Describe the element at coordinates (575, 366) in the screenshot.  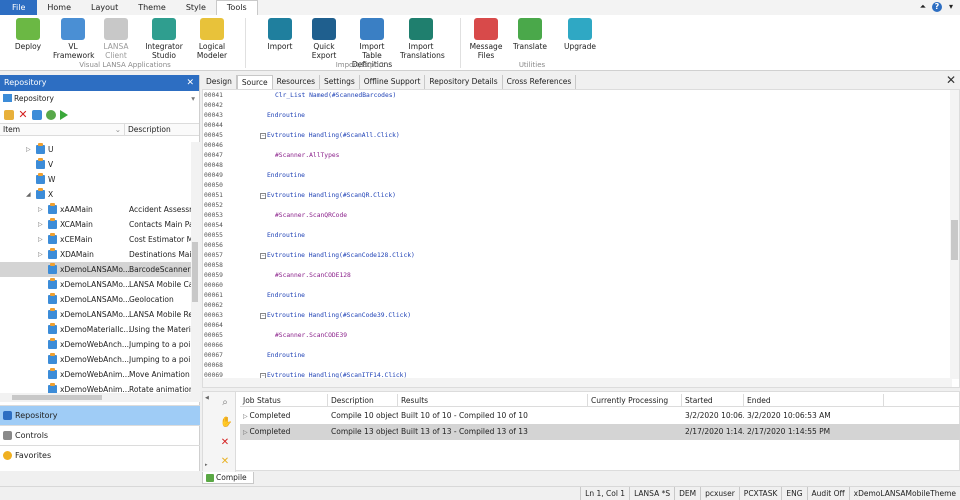
I see `code-line: 00068` at that location.